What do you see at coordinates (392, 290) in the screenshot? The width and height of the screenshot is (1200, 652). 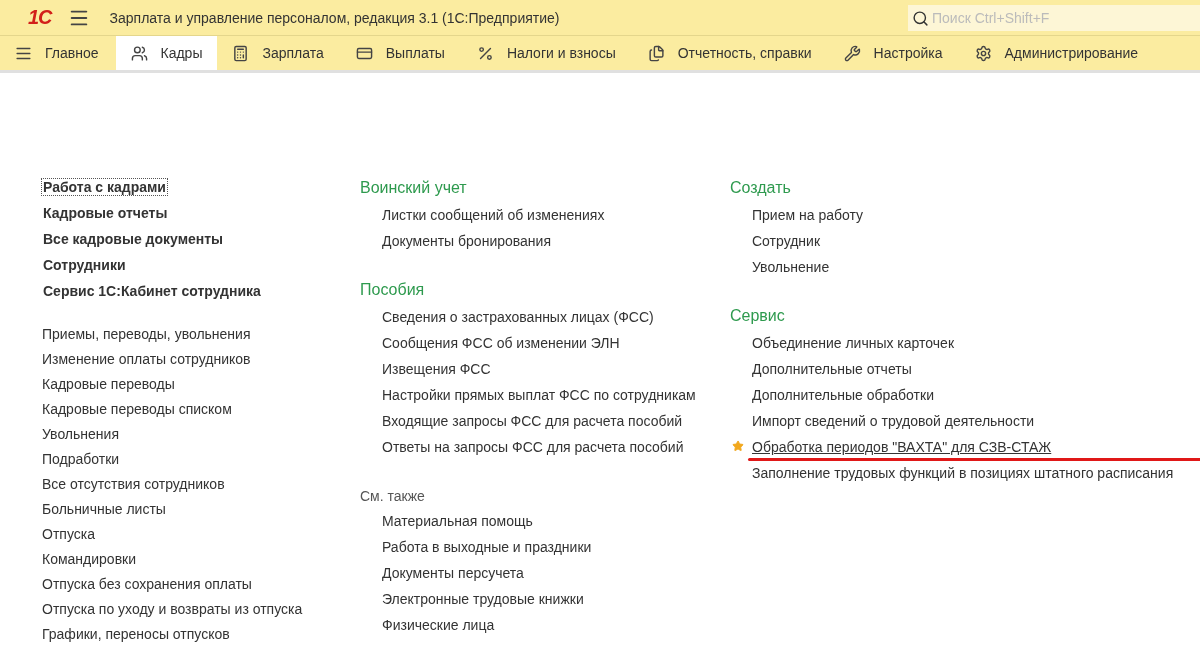 I see `group-heading: Пособия` at bounding box center [392, 290].